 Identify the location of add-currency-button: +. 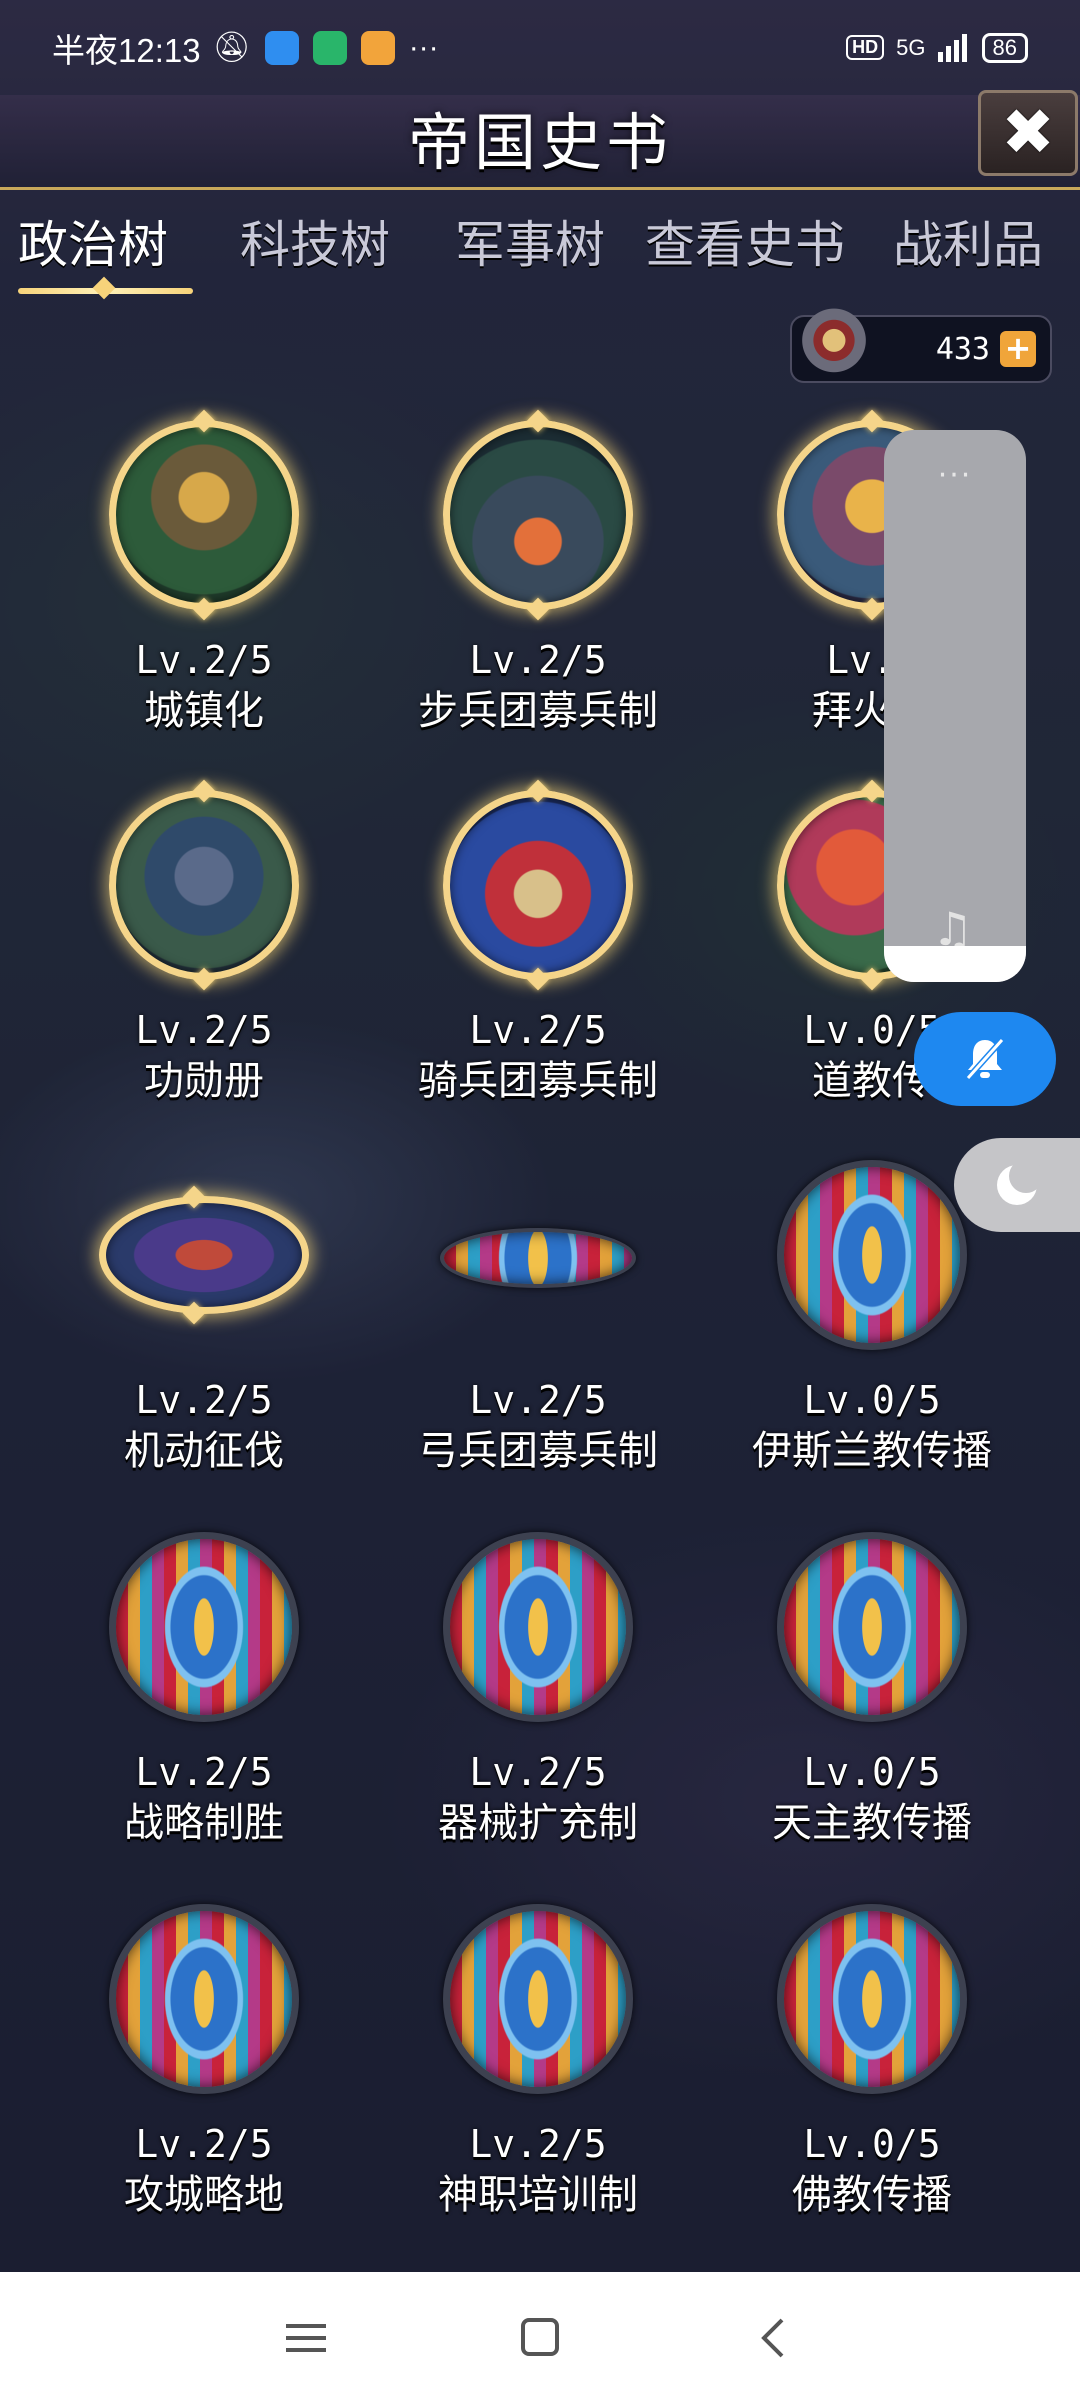
(1018, 349).